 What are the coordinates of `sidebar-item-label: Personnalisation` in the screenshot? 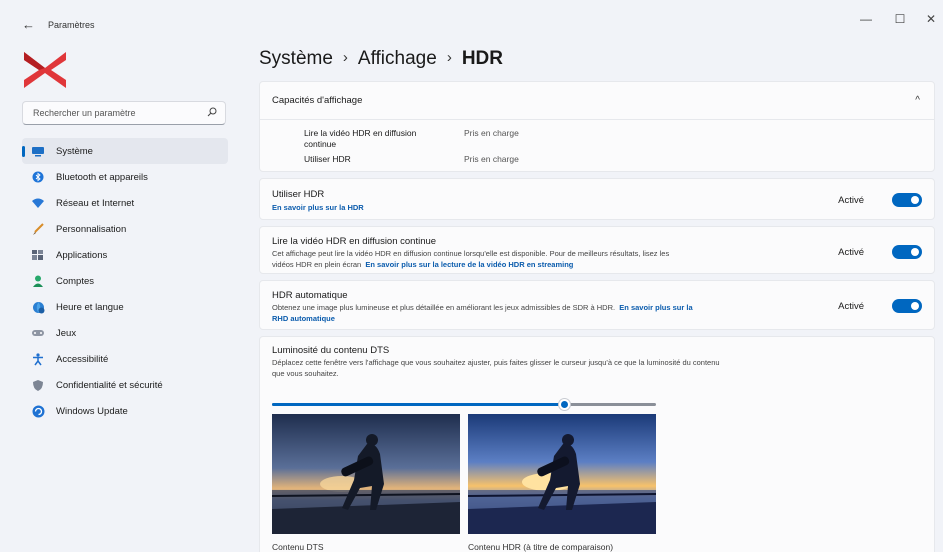 It's located at (91, 229).